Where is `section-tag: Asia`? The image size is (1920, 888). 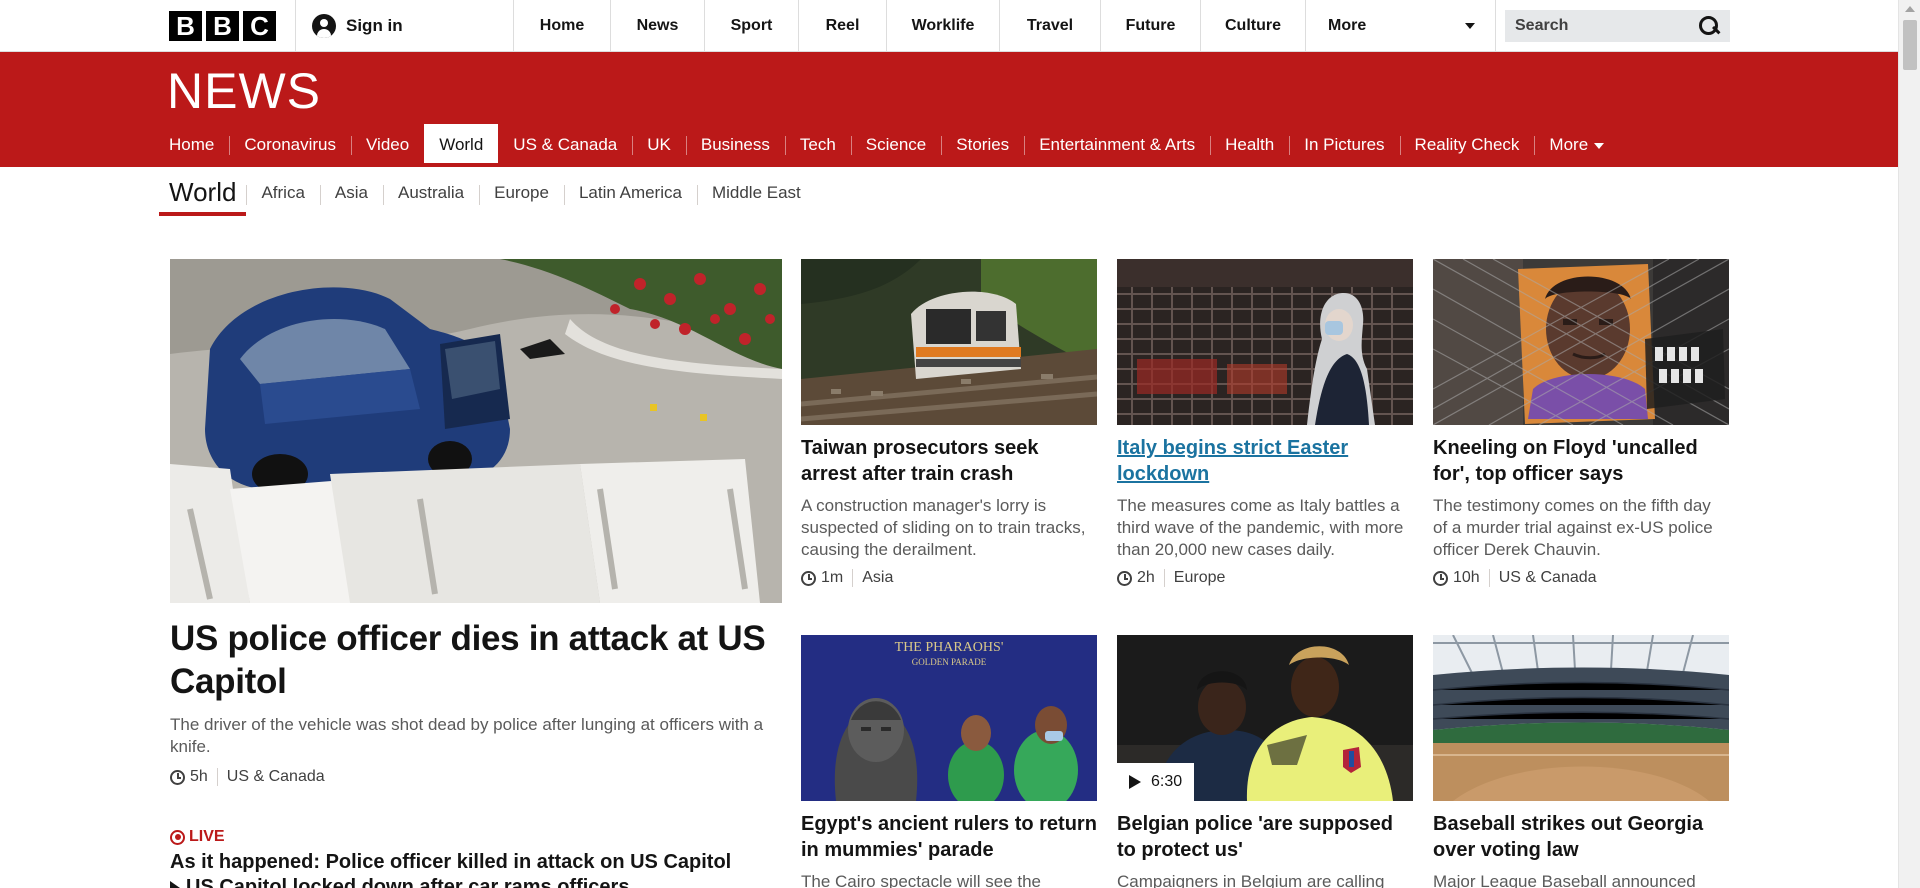 section-tag: Asia is located at coordinates (877, 578).